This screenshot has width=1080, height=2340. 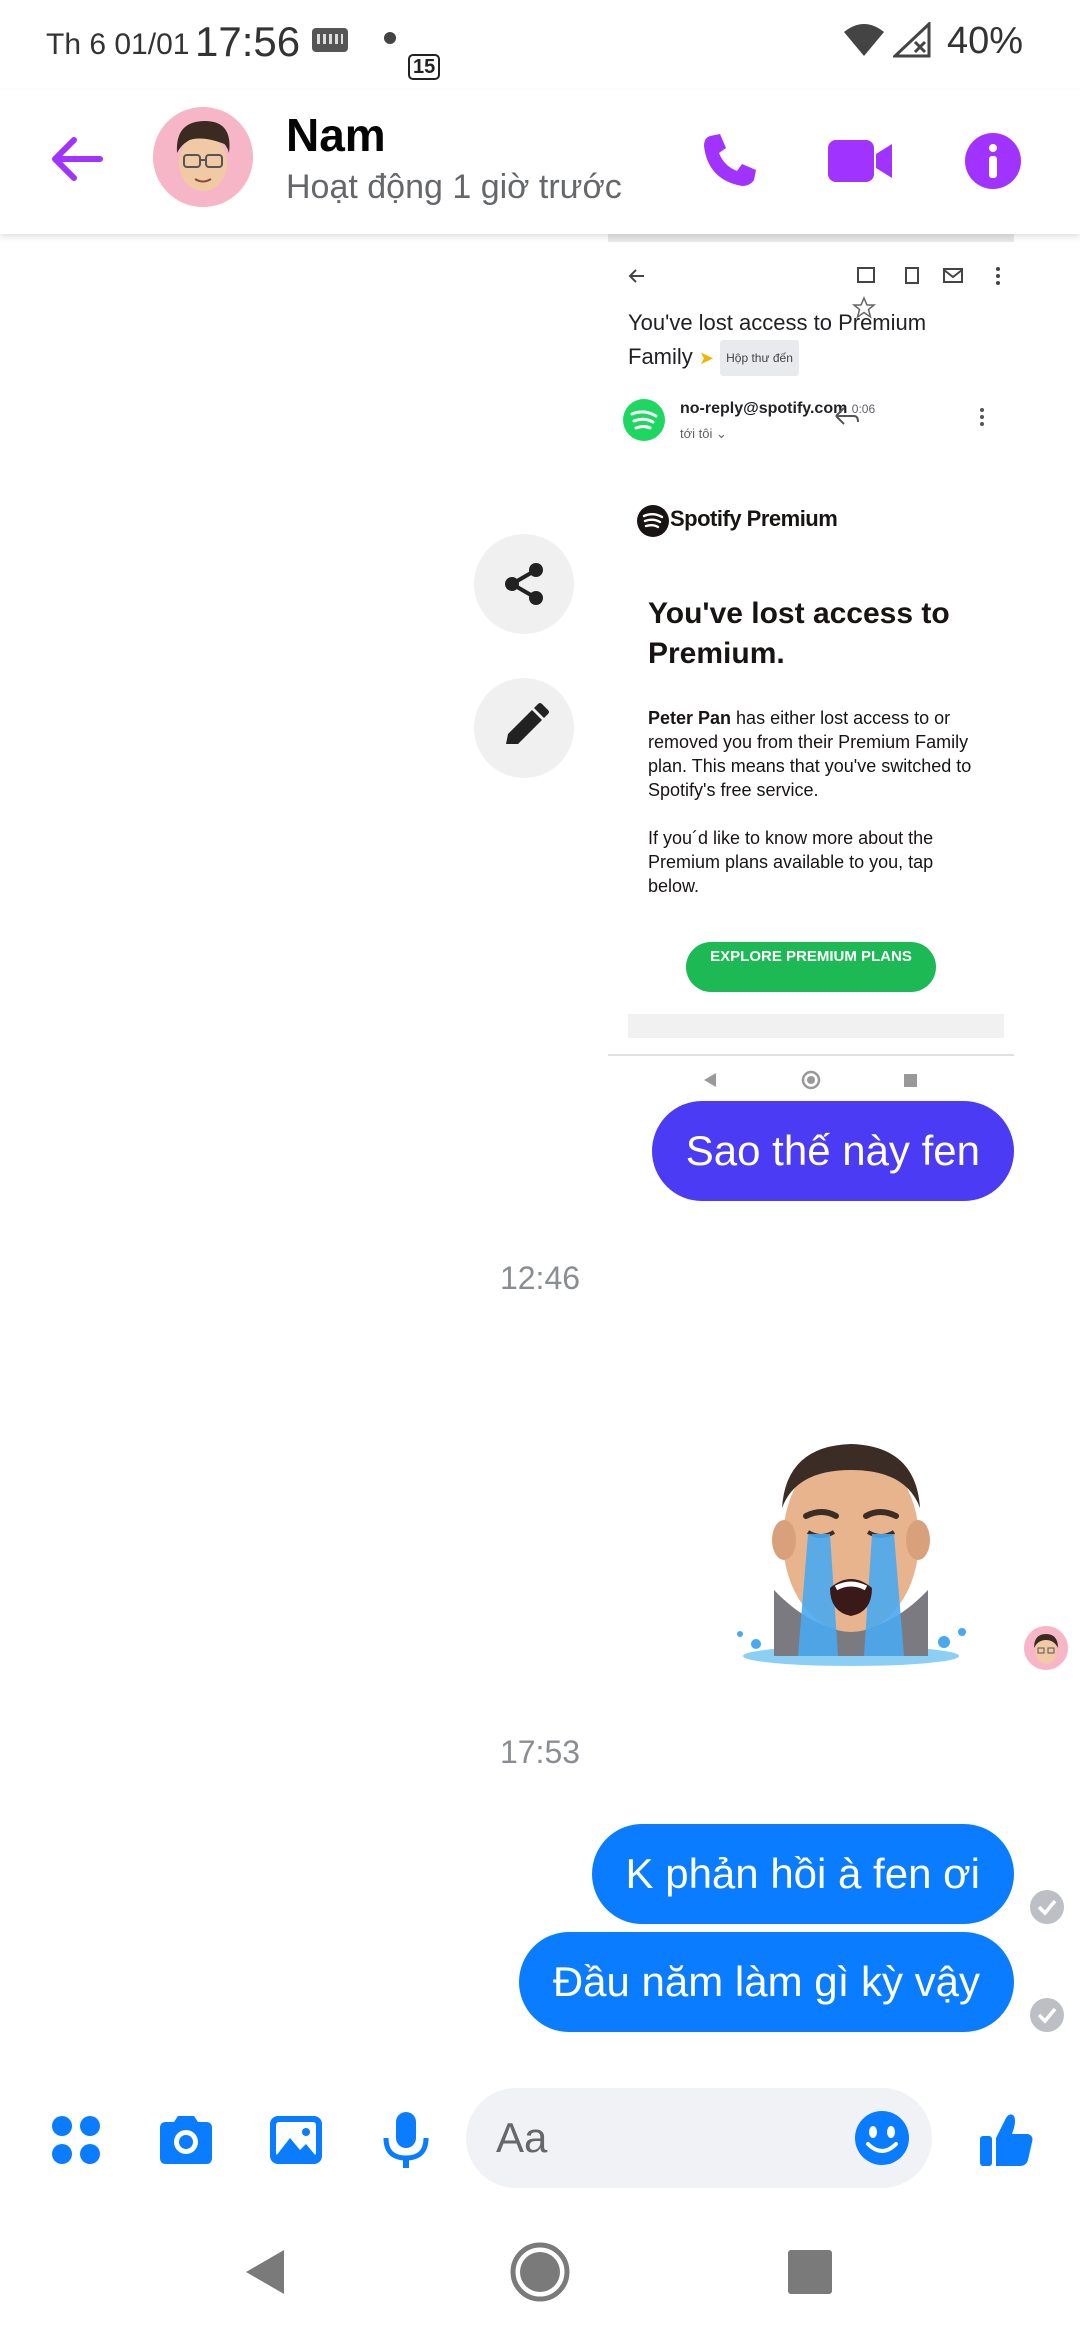 I want to click on seen-by-avatar, so click(x=1046, y=1648).